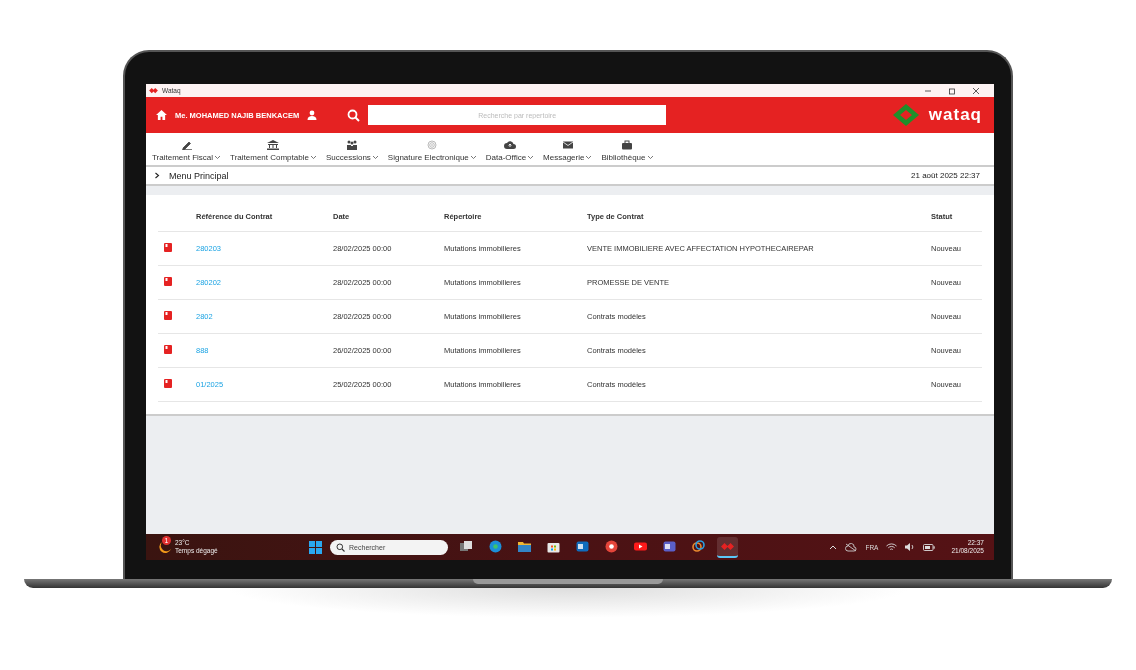  What do you see at coordinates (567, 145) in the screenshot?
I see `mail-icon` at bounding box center [567, 145].